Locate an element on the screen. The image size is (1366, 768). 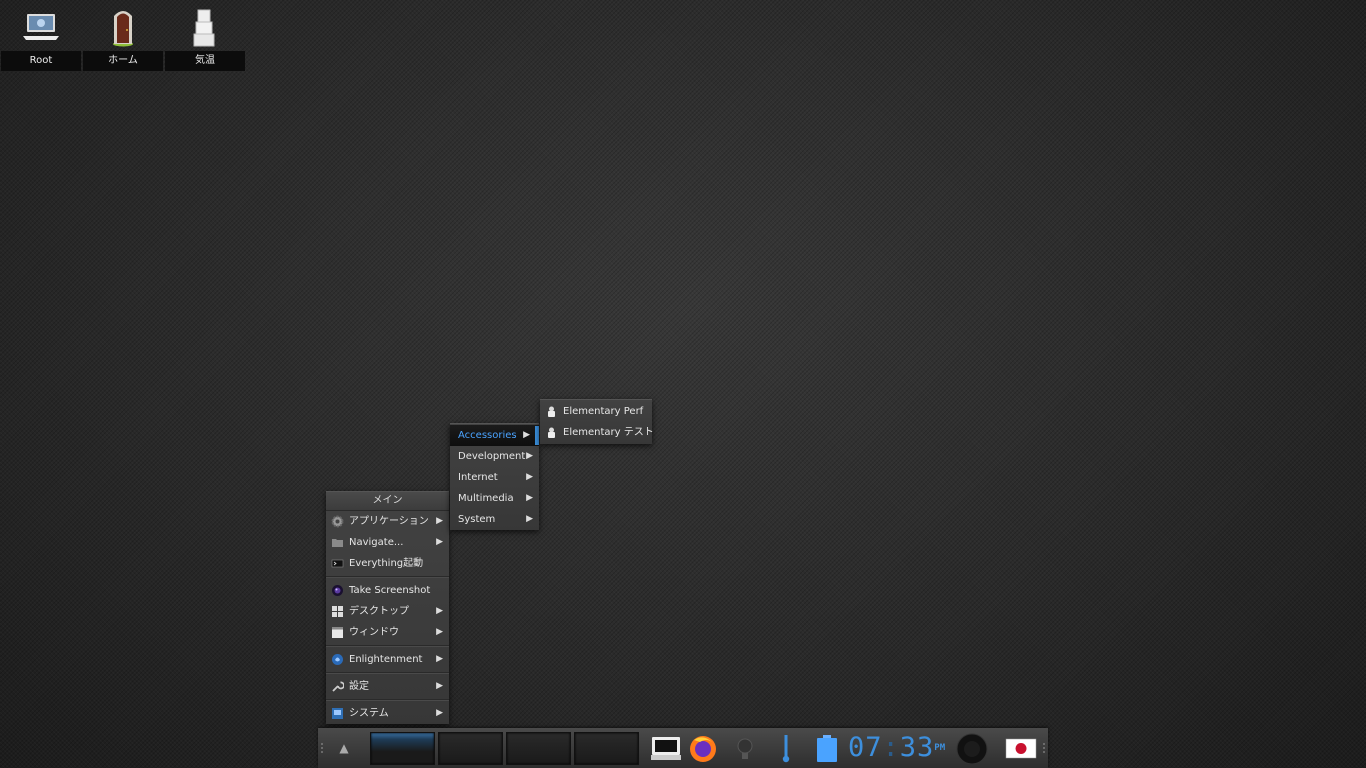
menu-item-label: Everything起動 is located at coordinates (386, 563).